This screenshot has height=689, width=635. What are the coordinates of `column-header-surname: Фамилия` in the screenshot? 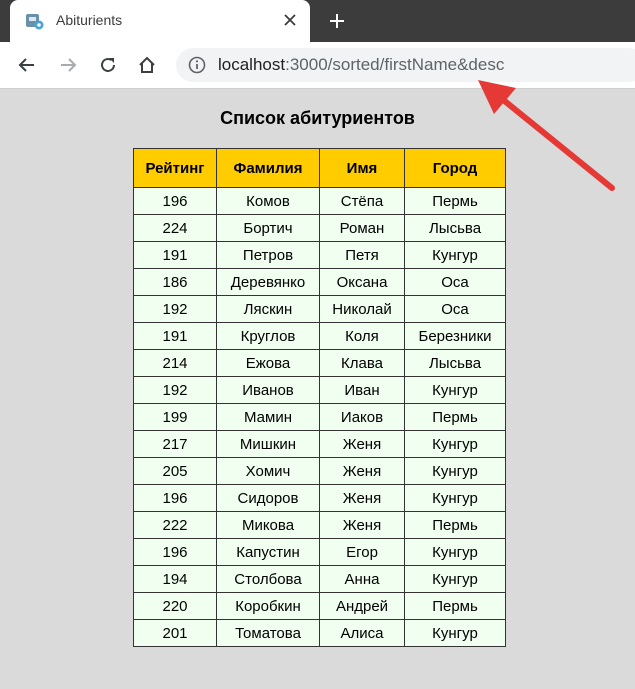 It's located at (268, 168).